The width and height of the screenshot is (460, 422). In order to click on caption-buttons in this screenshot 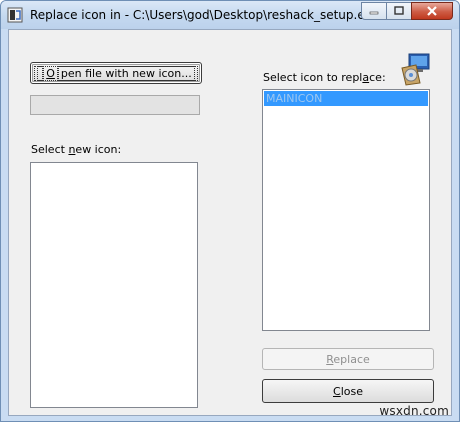, I will do `click(407, 12)`.